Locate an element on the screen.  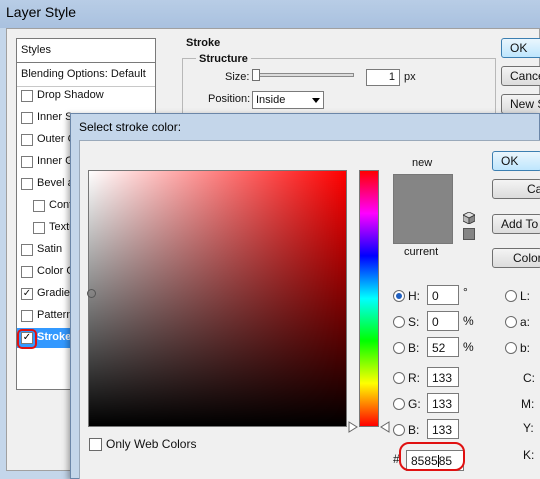
k-label: K: is located at coordinates (529, 455).